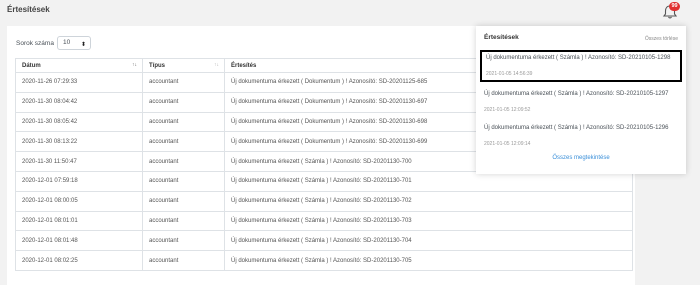  What do you see at coordinates (183, 65) in the screenshot?
I see `column-header-type: Típus ↑↓` at bounding box center [183, 65].